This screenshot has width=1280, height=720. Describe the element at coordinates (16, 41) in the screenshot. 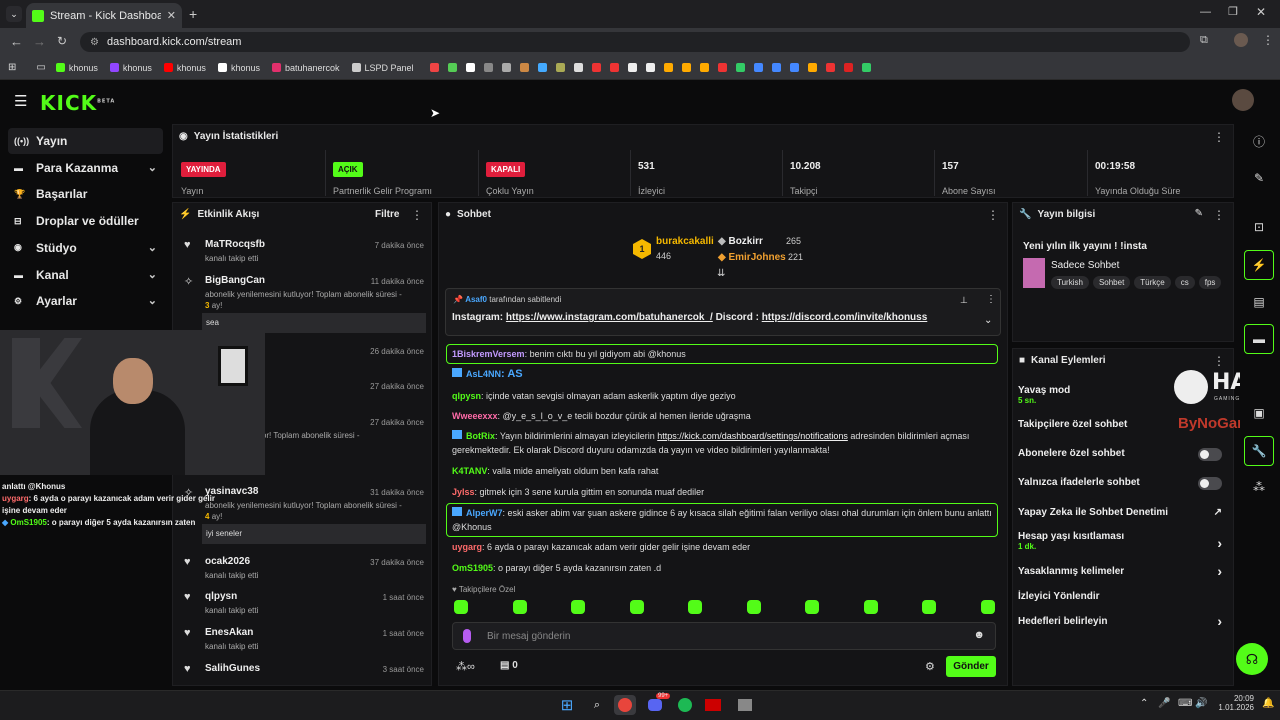

I see `back-icon: ←` at that location.